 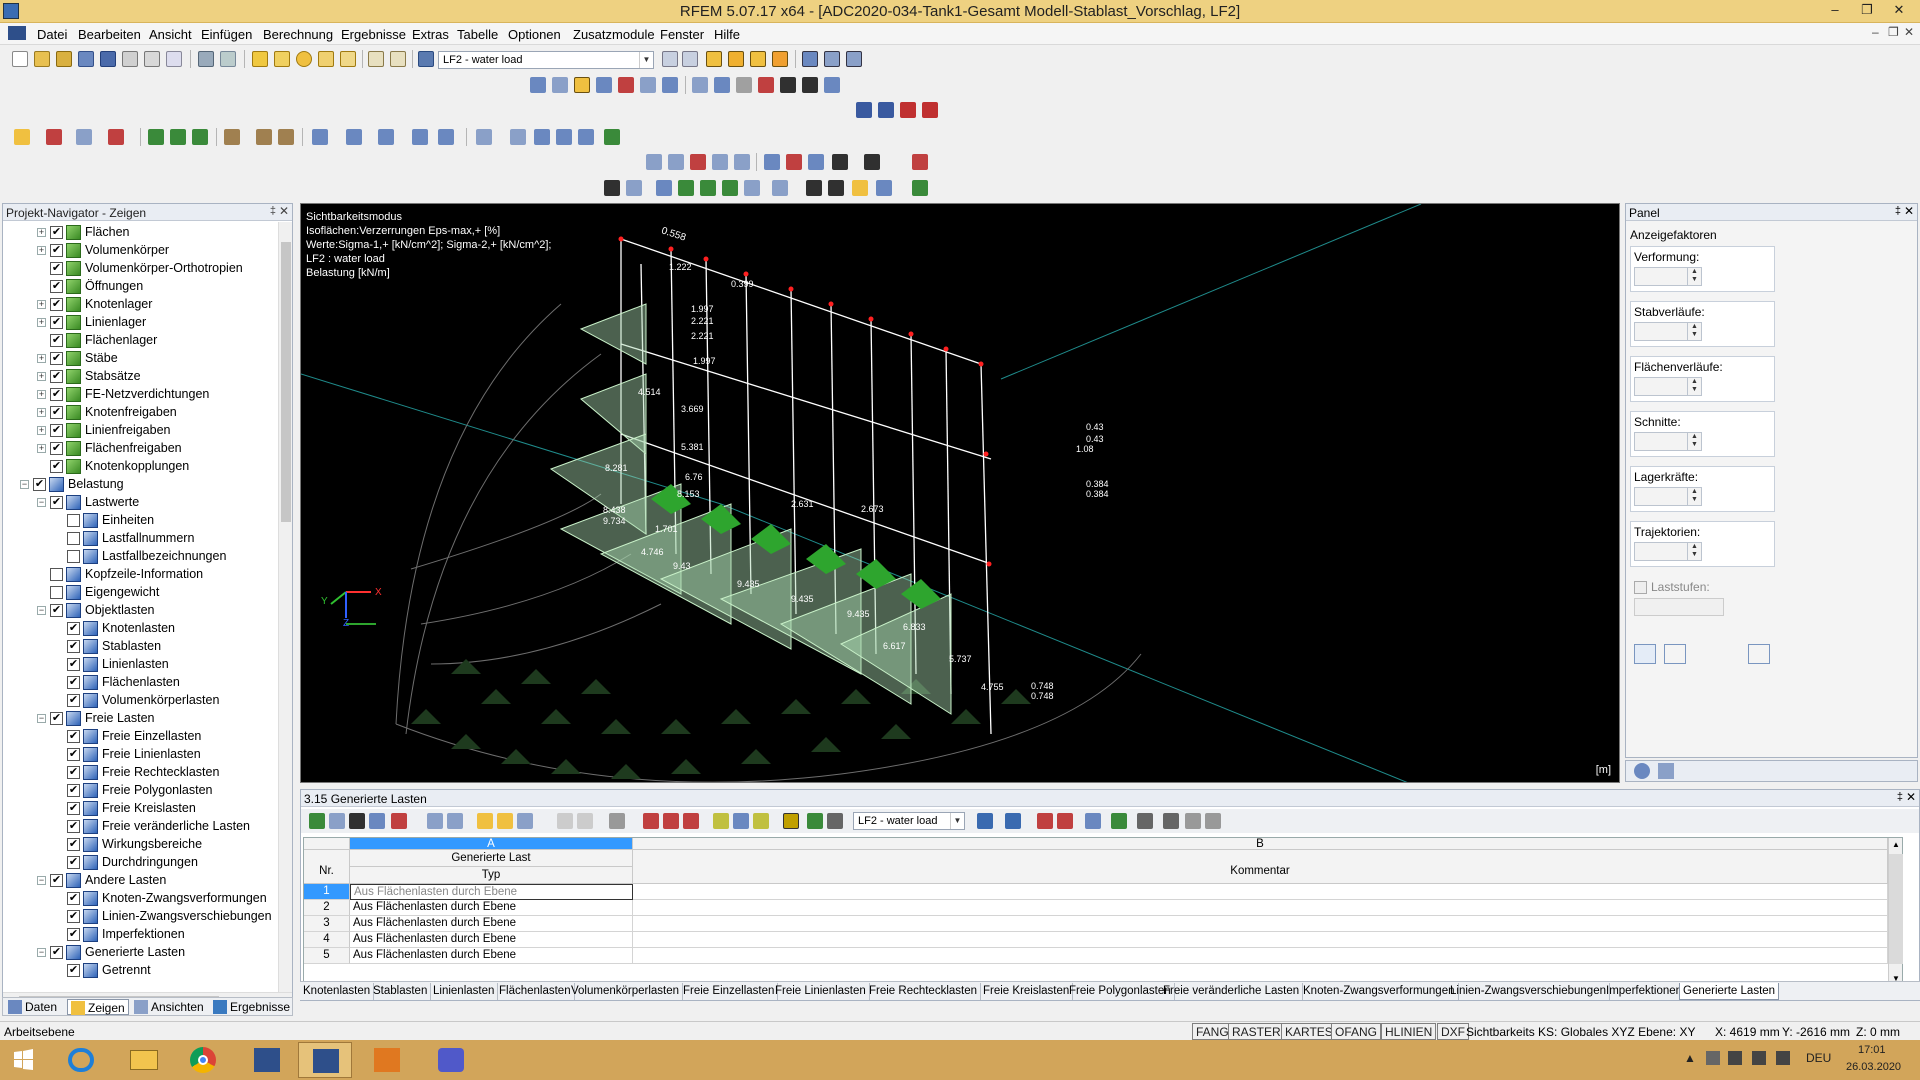 What do you see at coordinates (810, 85) in the screenshot?
I see `camera-icon` at bounding box center [810, 85].